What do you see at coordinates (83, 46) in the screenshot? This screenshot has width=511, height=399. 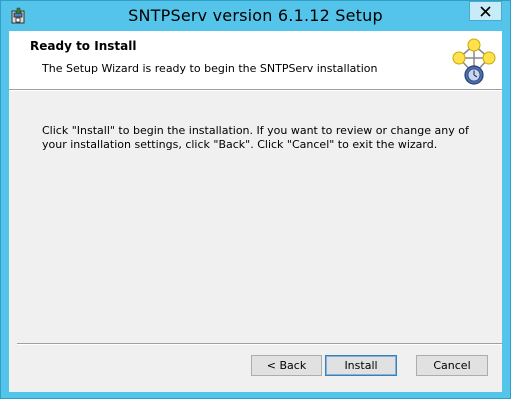 I see `page-title: Ready to Install` at bounding box center [83, 46].